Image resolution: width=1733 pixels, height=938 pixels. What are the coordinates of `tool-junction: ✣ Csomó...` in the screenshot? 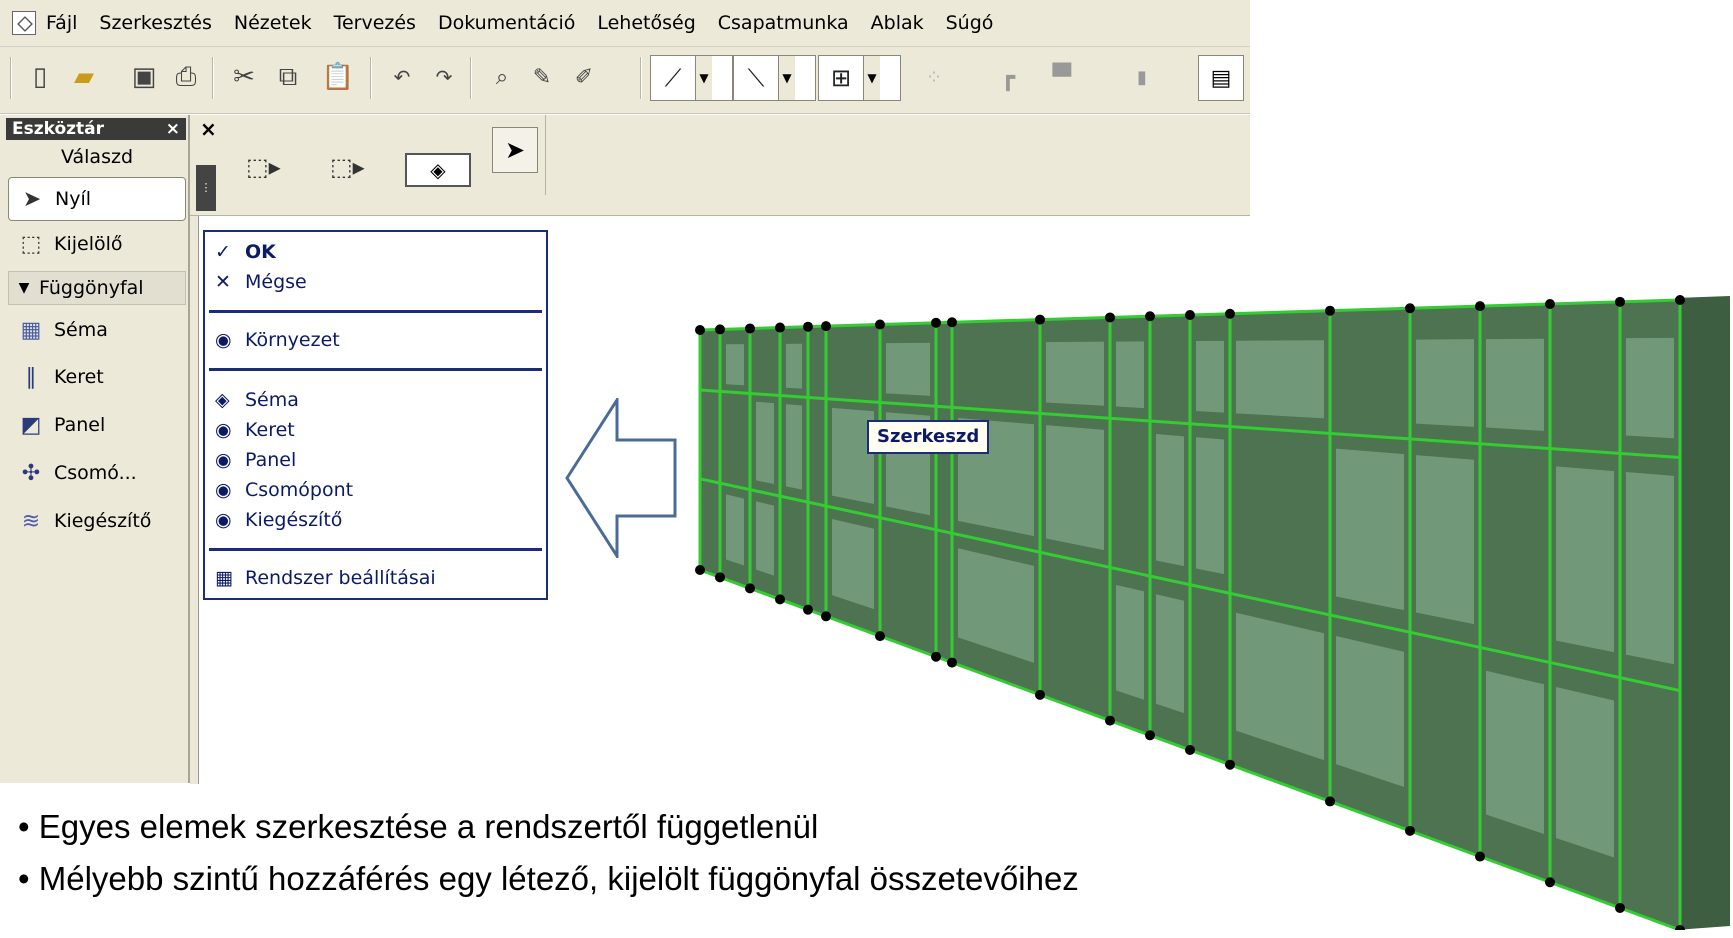 It's located at (97, 473).